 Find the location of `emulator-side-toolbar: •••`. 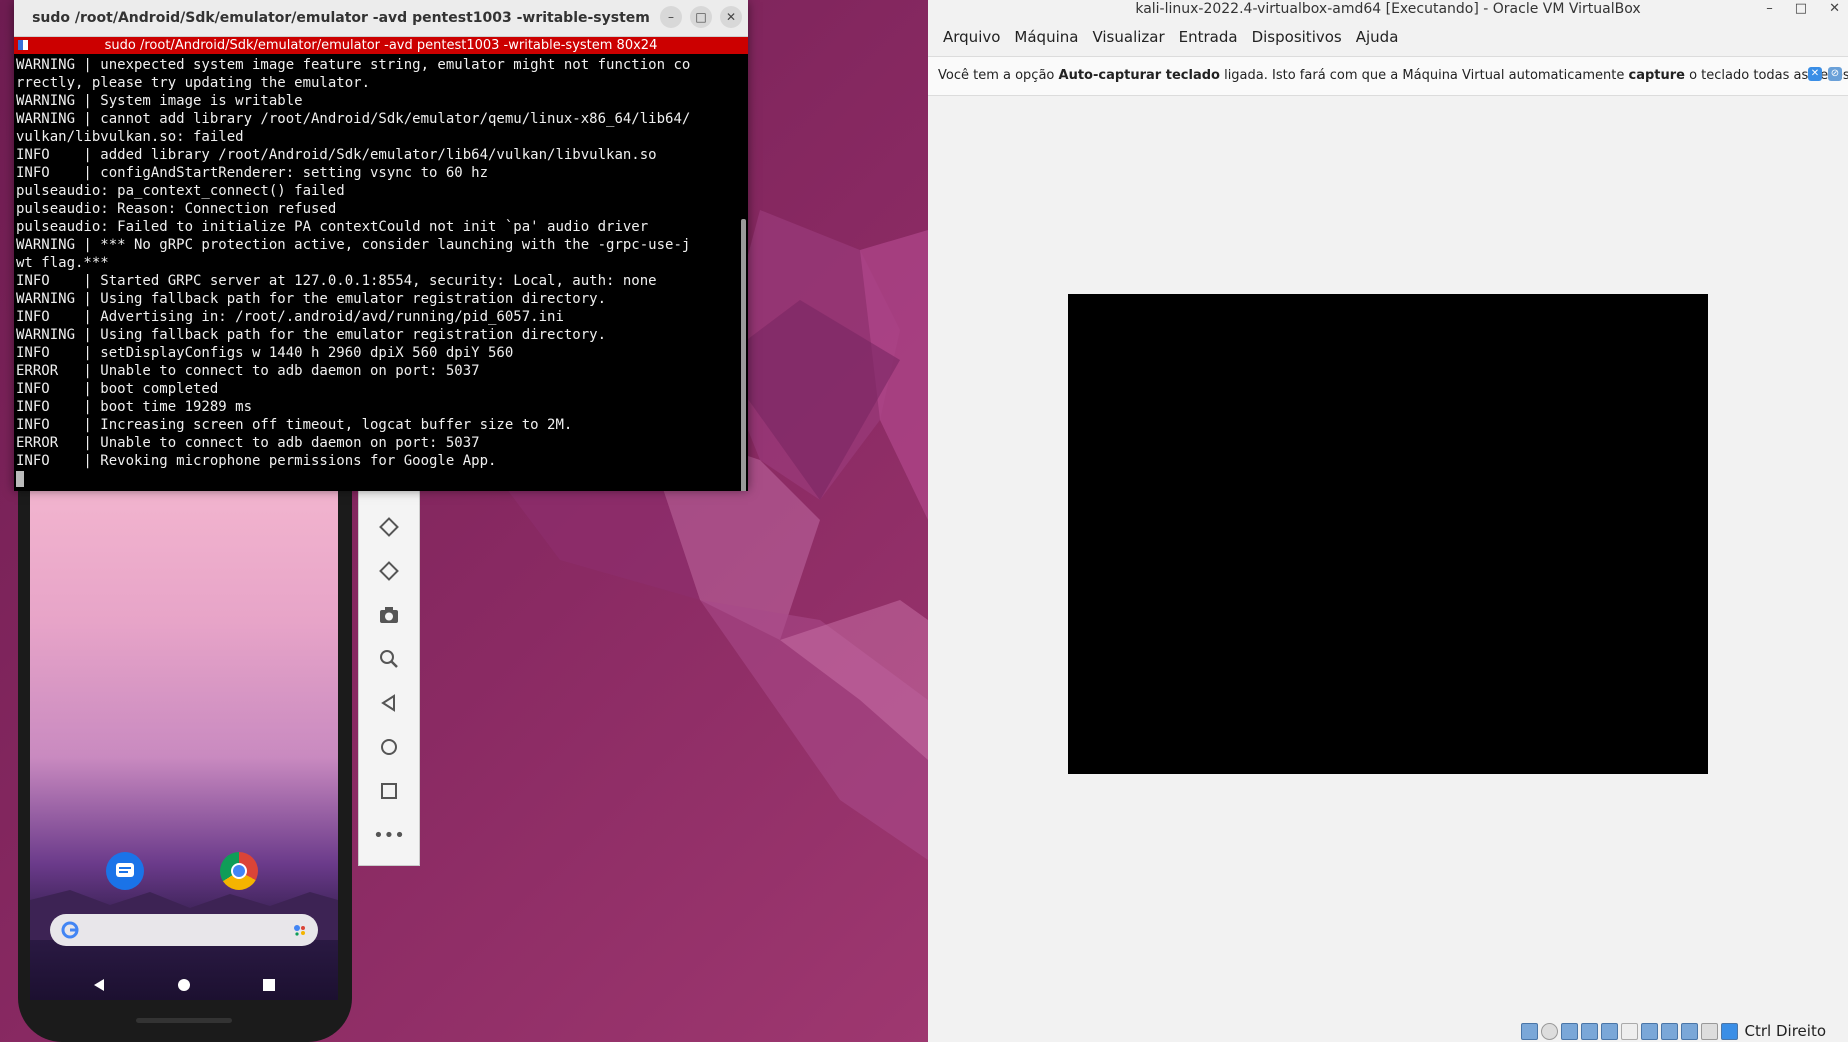

emulator-side-toolbar: ••• is located at coordinates (389, 677).